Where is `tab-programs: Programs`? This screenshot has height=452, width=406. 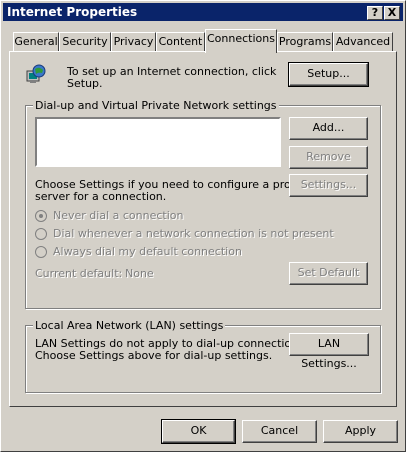
tab-programs: Programs is located at coordinates (305, 42).